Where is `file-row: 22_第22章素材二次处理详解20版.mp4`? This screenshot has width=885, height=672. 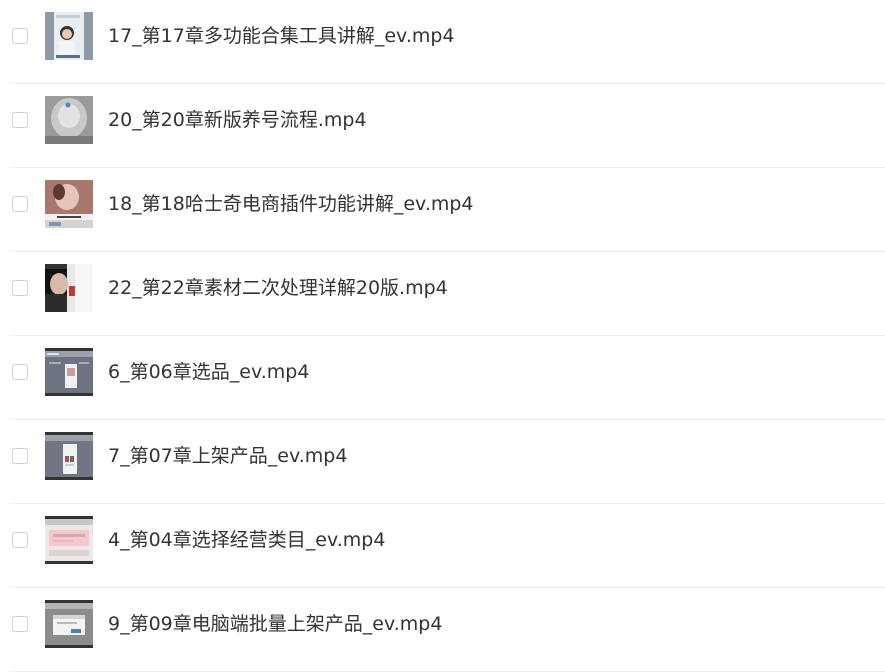
file-row: 22_第22章素材二次处理详解20版.mp4 is located at coordinates (442, 294).